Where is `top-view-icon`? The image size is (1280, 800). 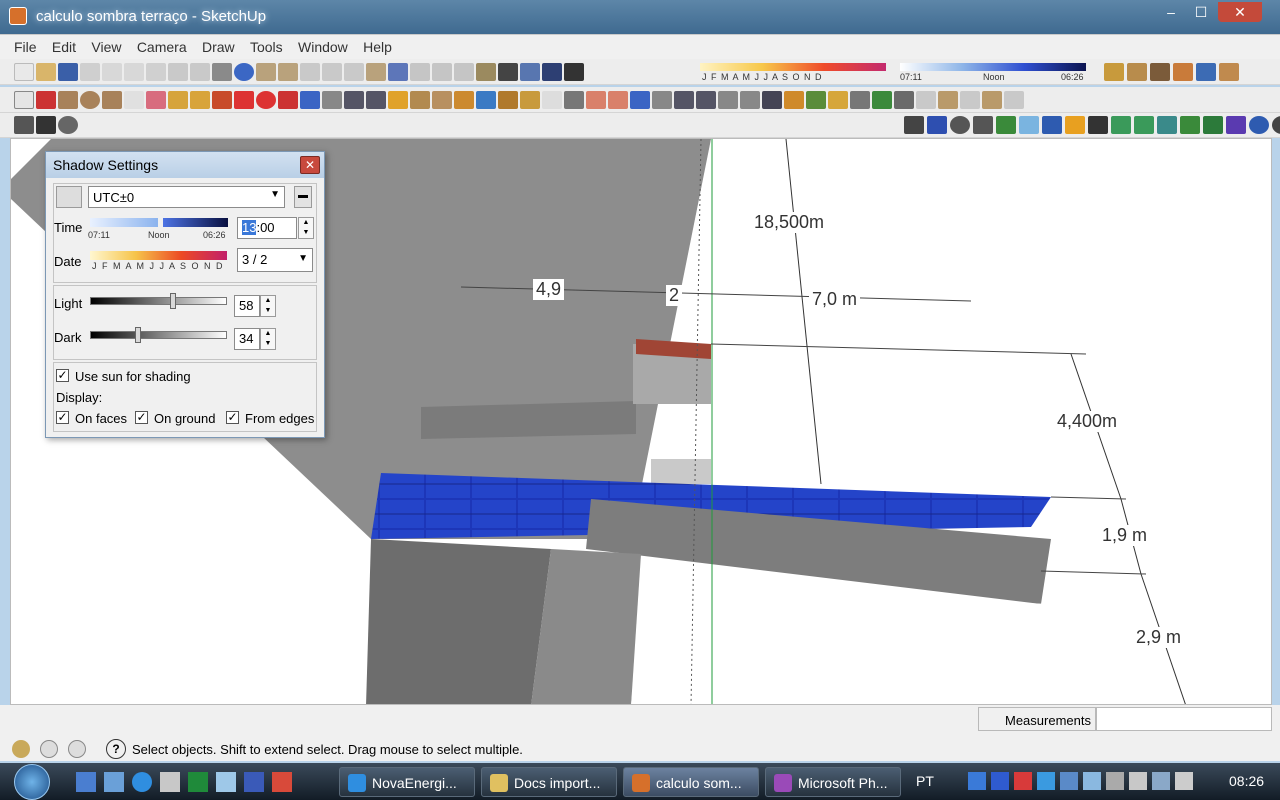
top-view-icon is located at coordinates (288, 72).